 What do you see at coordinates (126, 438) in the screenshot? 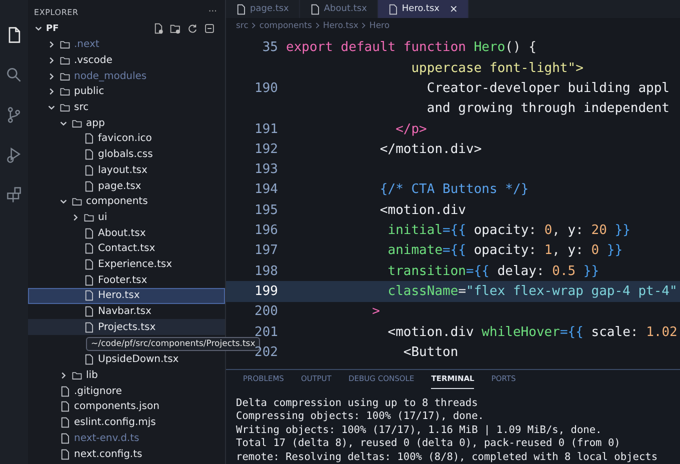
I see `file-item: next-env.d.ts` at bounding box center [126, 438].